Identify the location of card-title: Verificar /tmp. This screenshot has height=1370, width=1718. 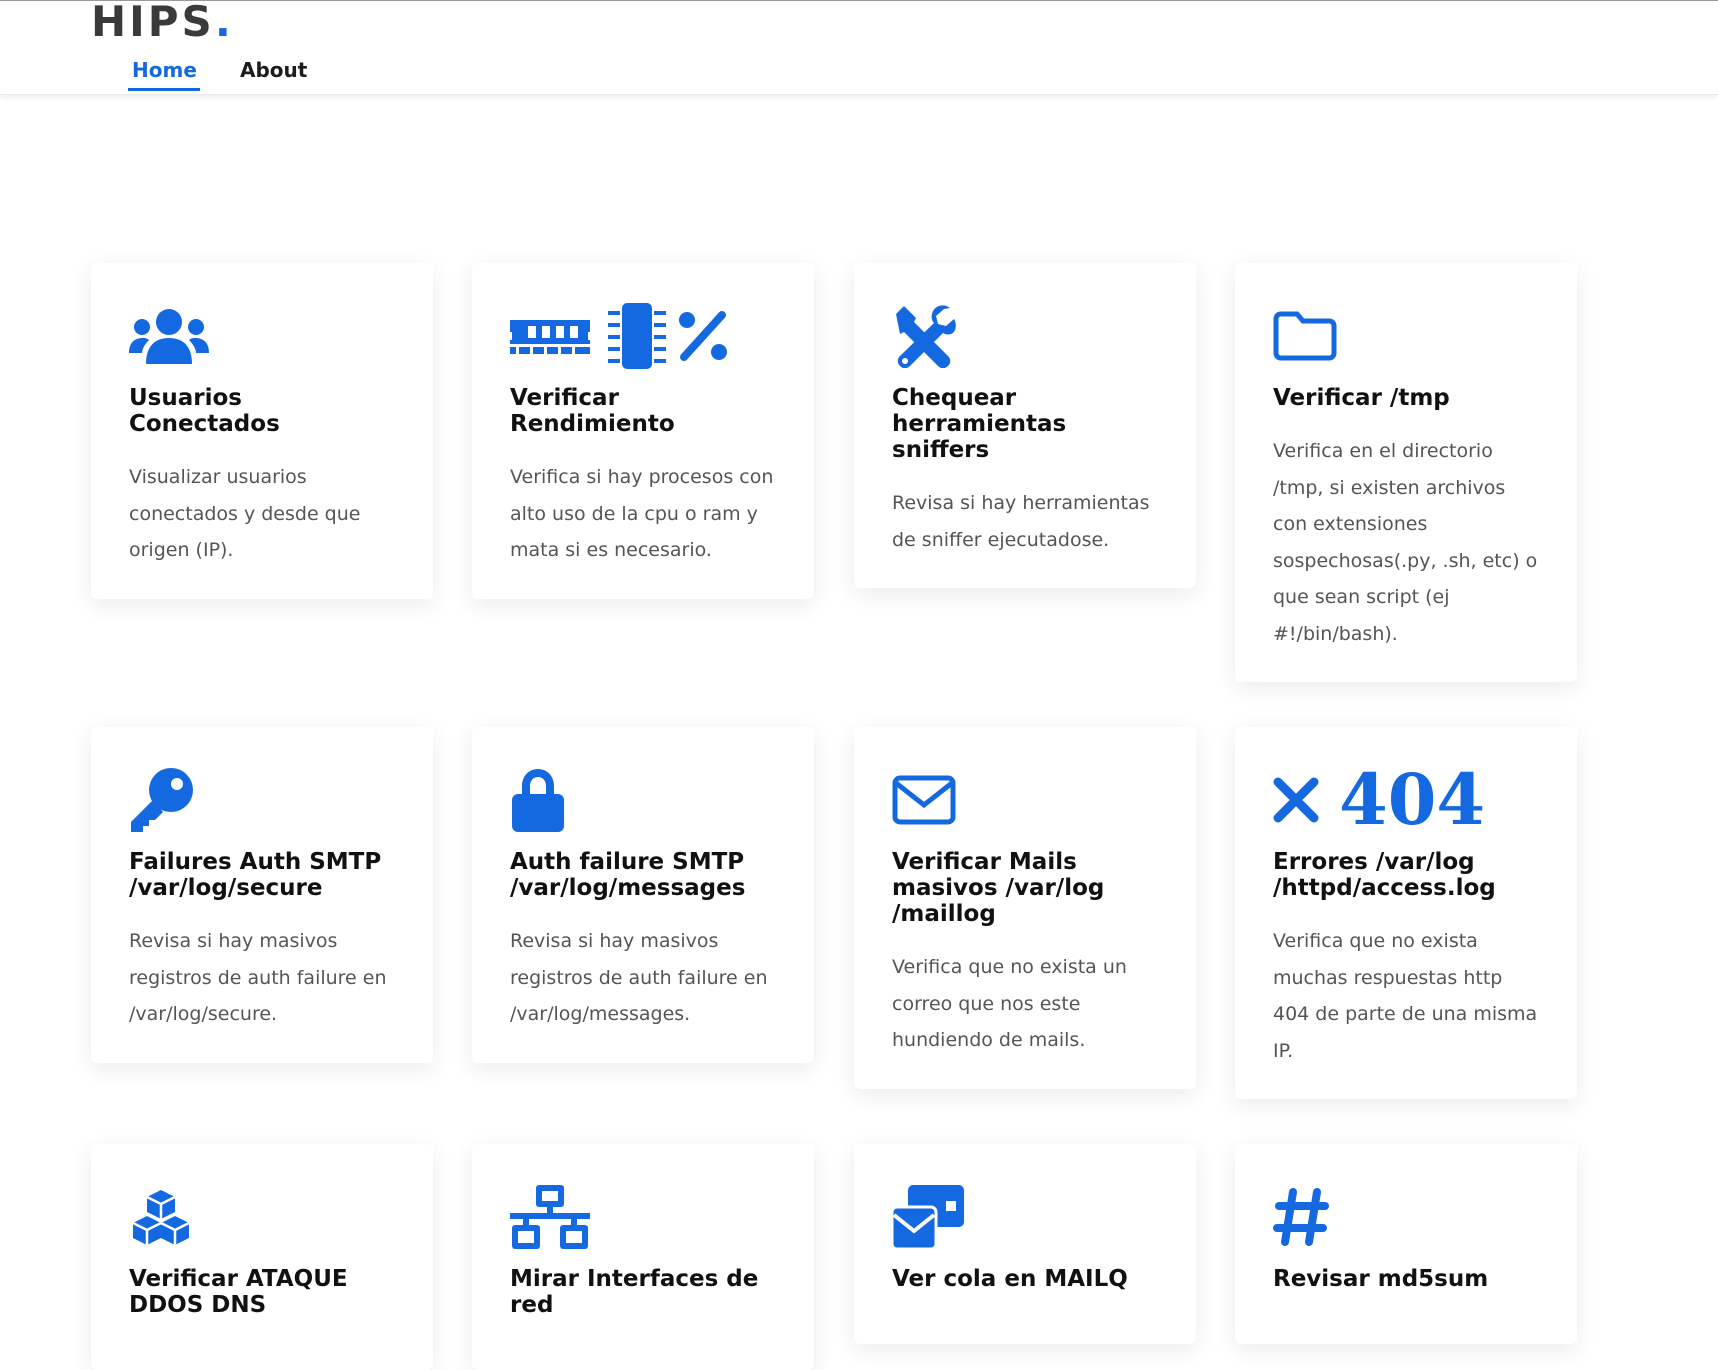
(1361, 398).